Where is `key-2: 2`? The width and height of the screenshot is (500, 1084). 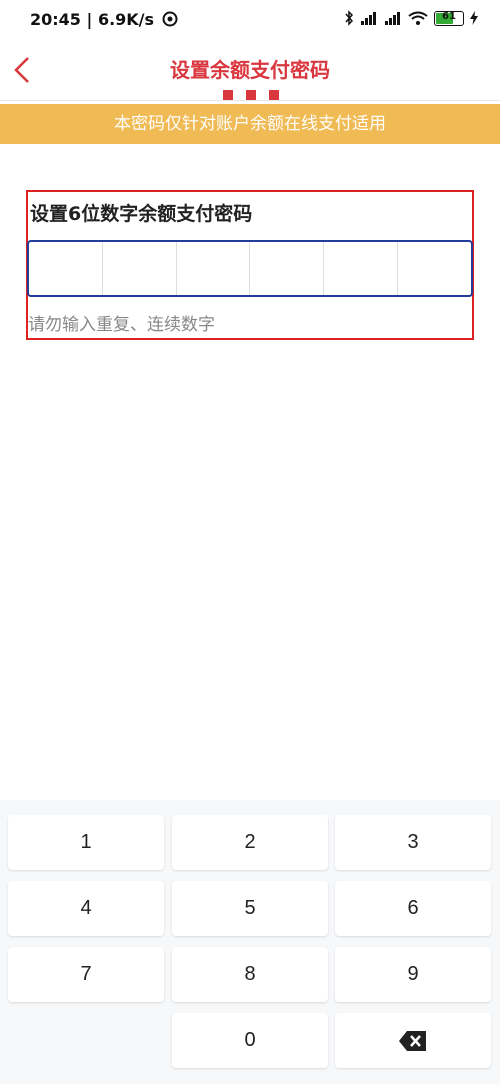 key-2: 2 is located at coordinates (250, 842).